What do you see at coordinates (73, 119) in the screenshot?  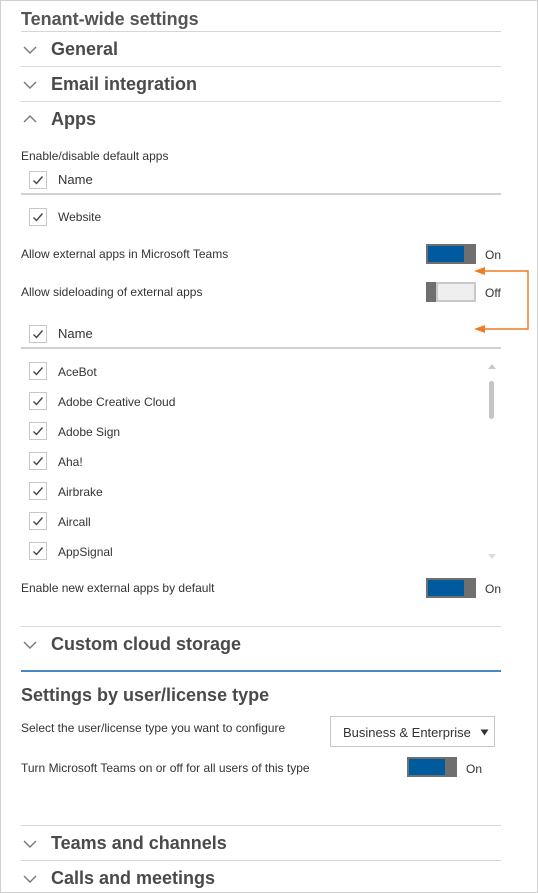 I see `section-apps-title: Apps` at bounding box center [73, 119].